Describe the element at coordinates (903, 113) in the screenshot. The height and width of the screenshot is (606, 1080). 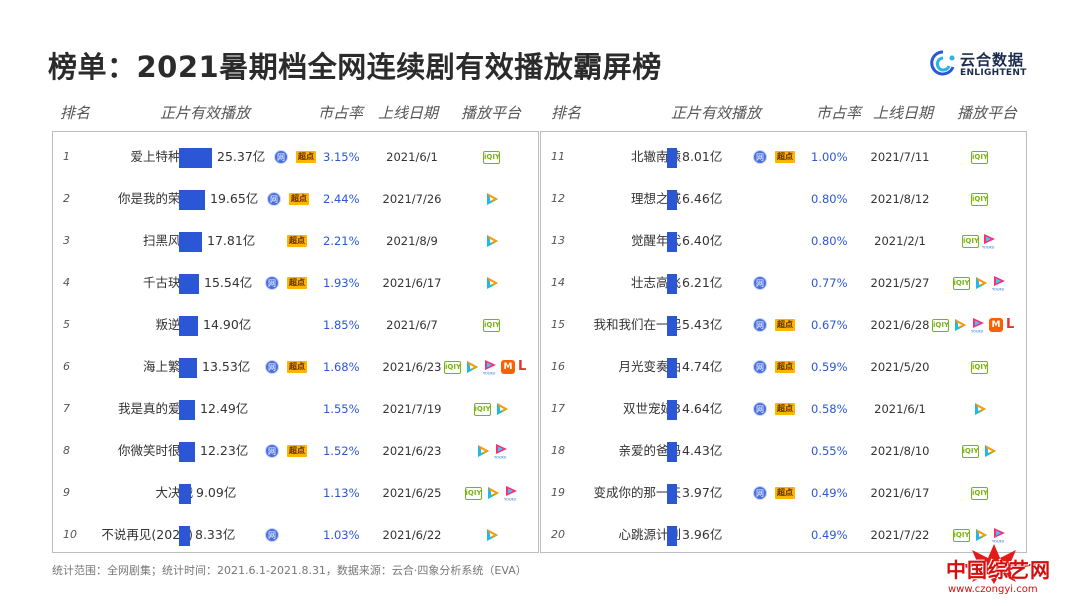
I see `header-date-right: 上线日期` at that location.